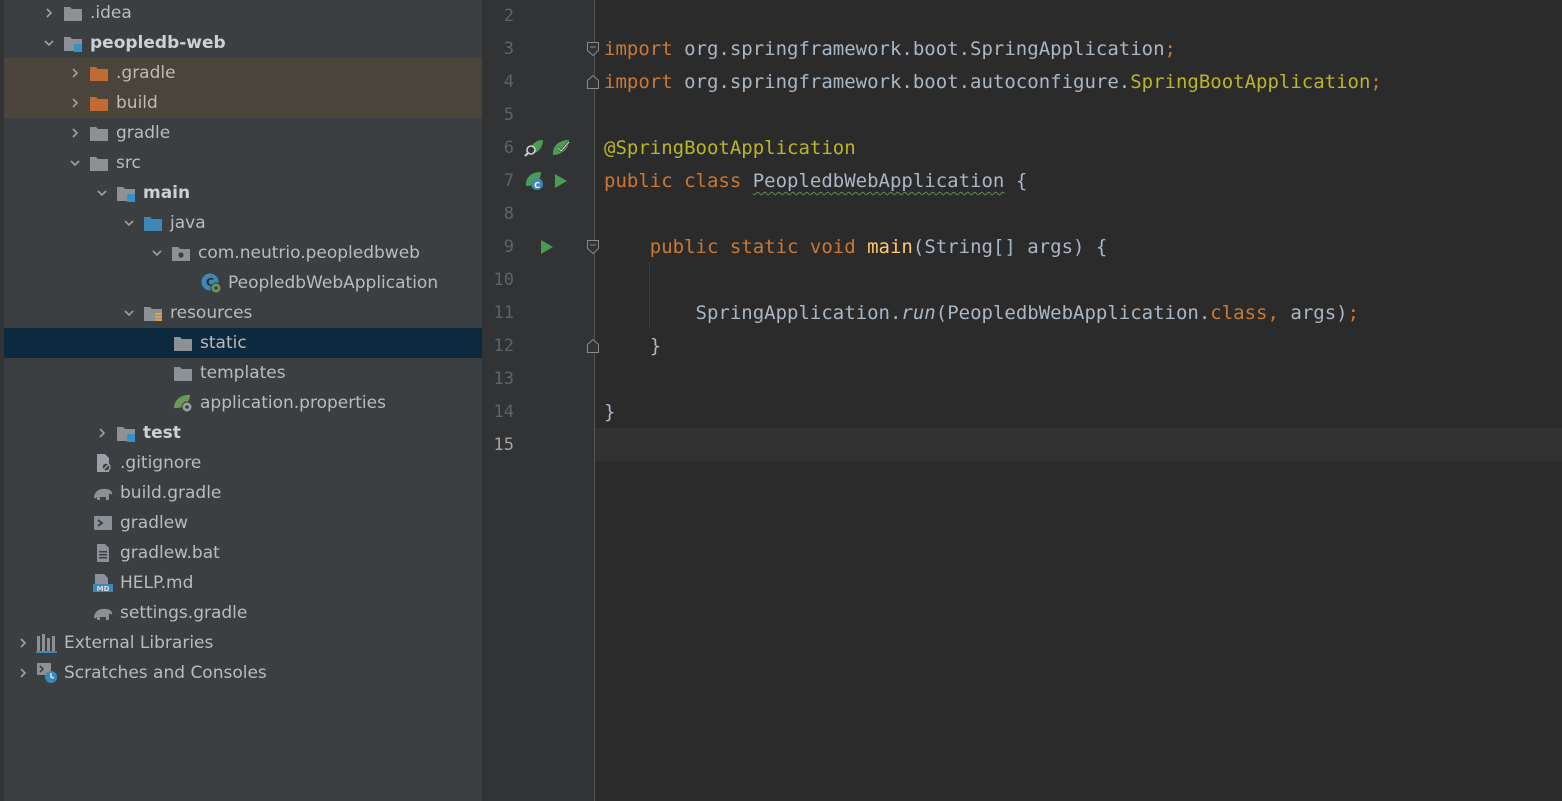 The image size is (1562, 801). Describe the element at coordinates (503, 346) in the screenshot. I see `line-number: 12` at that location.